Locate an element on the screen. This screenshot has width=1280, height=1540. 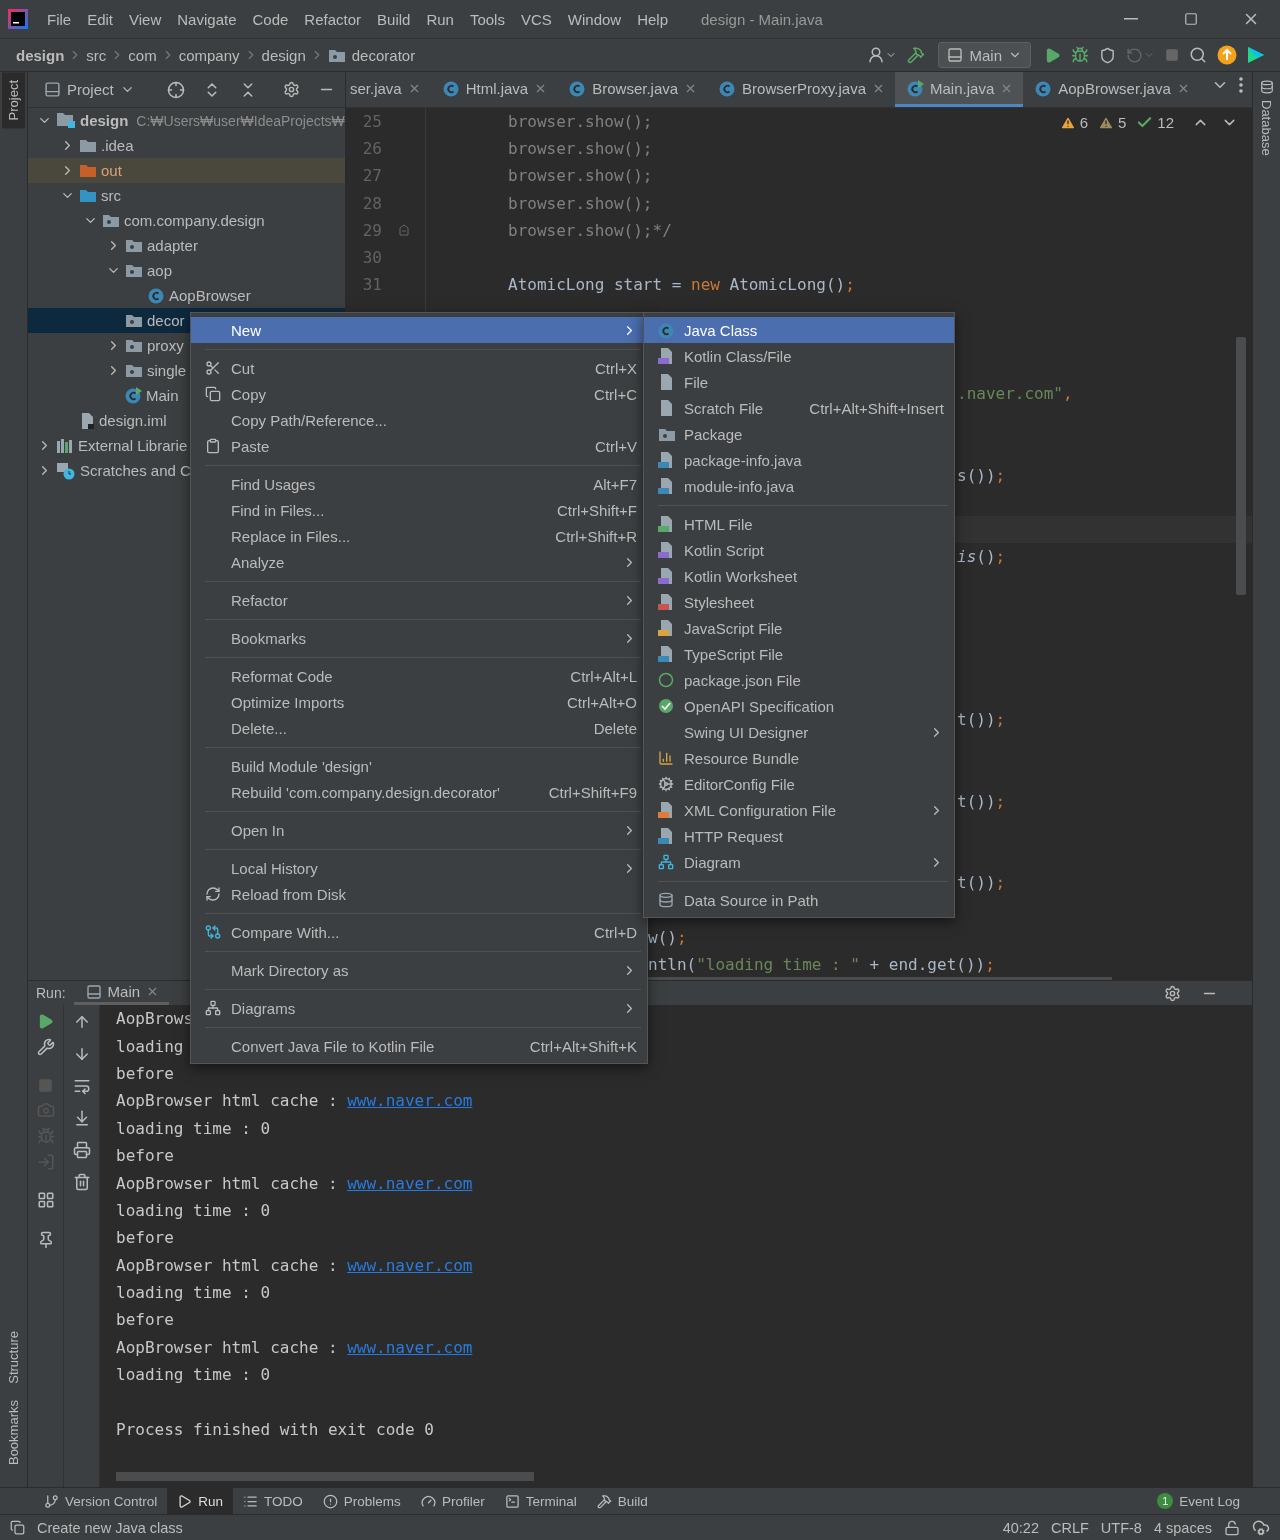
menu-item: Java Class is located at coordinates (799, 330).